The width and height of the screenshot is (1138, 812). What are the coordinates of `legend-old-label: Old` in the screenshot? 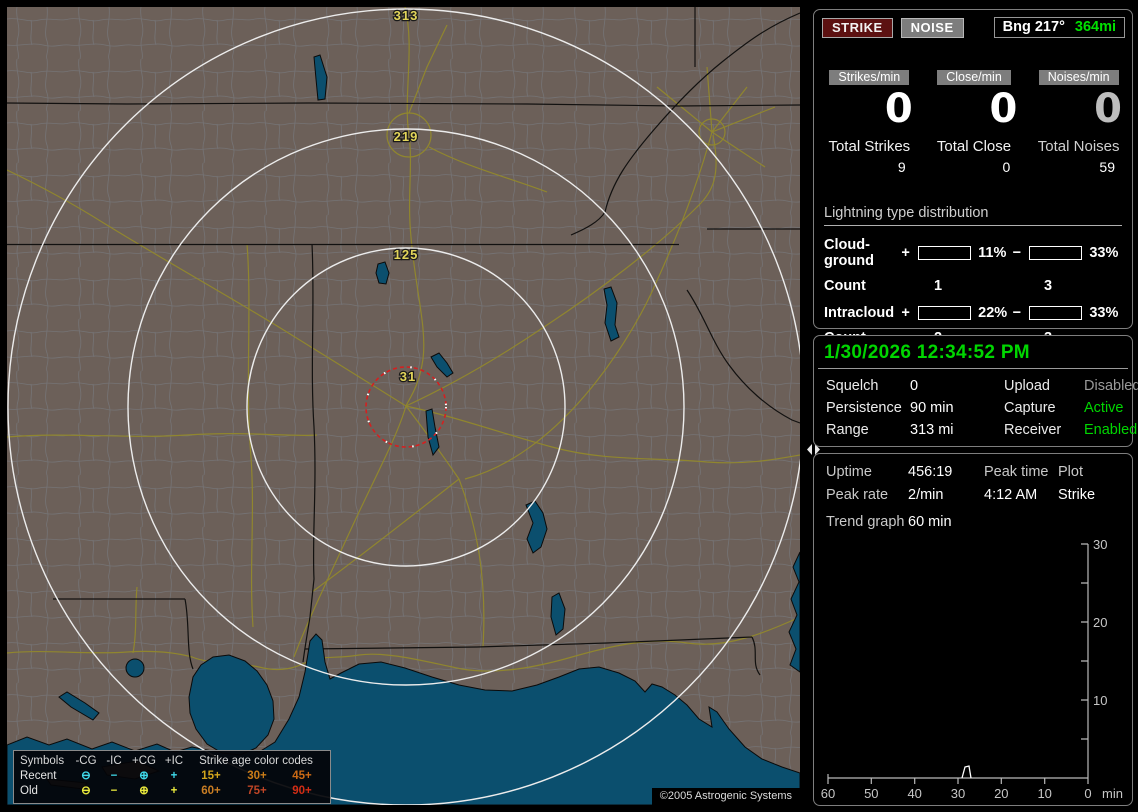 It's located at (29, 791).